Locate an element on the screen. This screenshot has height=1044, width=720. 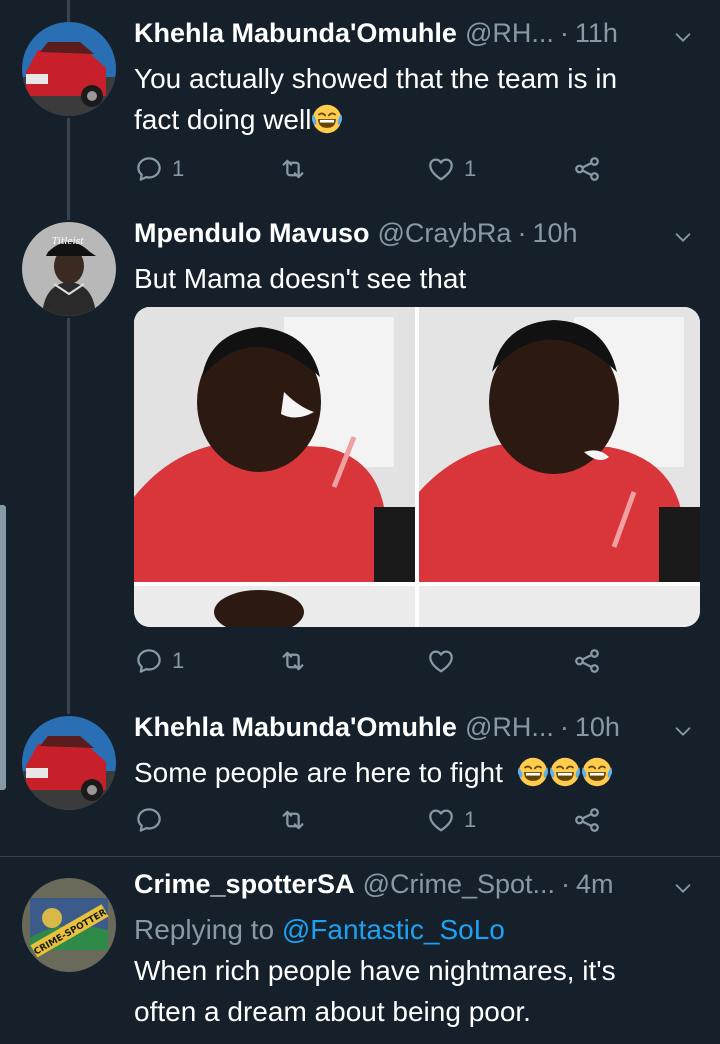
text-line: fact doing well is located at coordinates (223, 119).